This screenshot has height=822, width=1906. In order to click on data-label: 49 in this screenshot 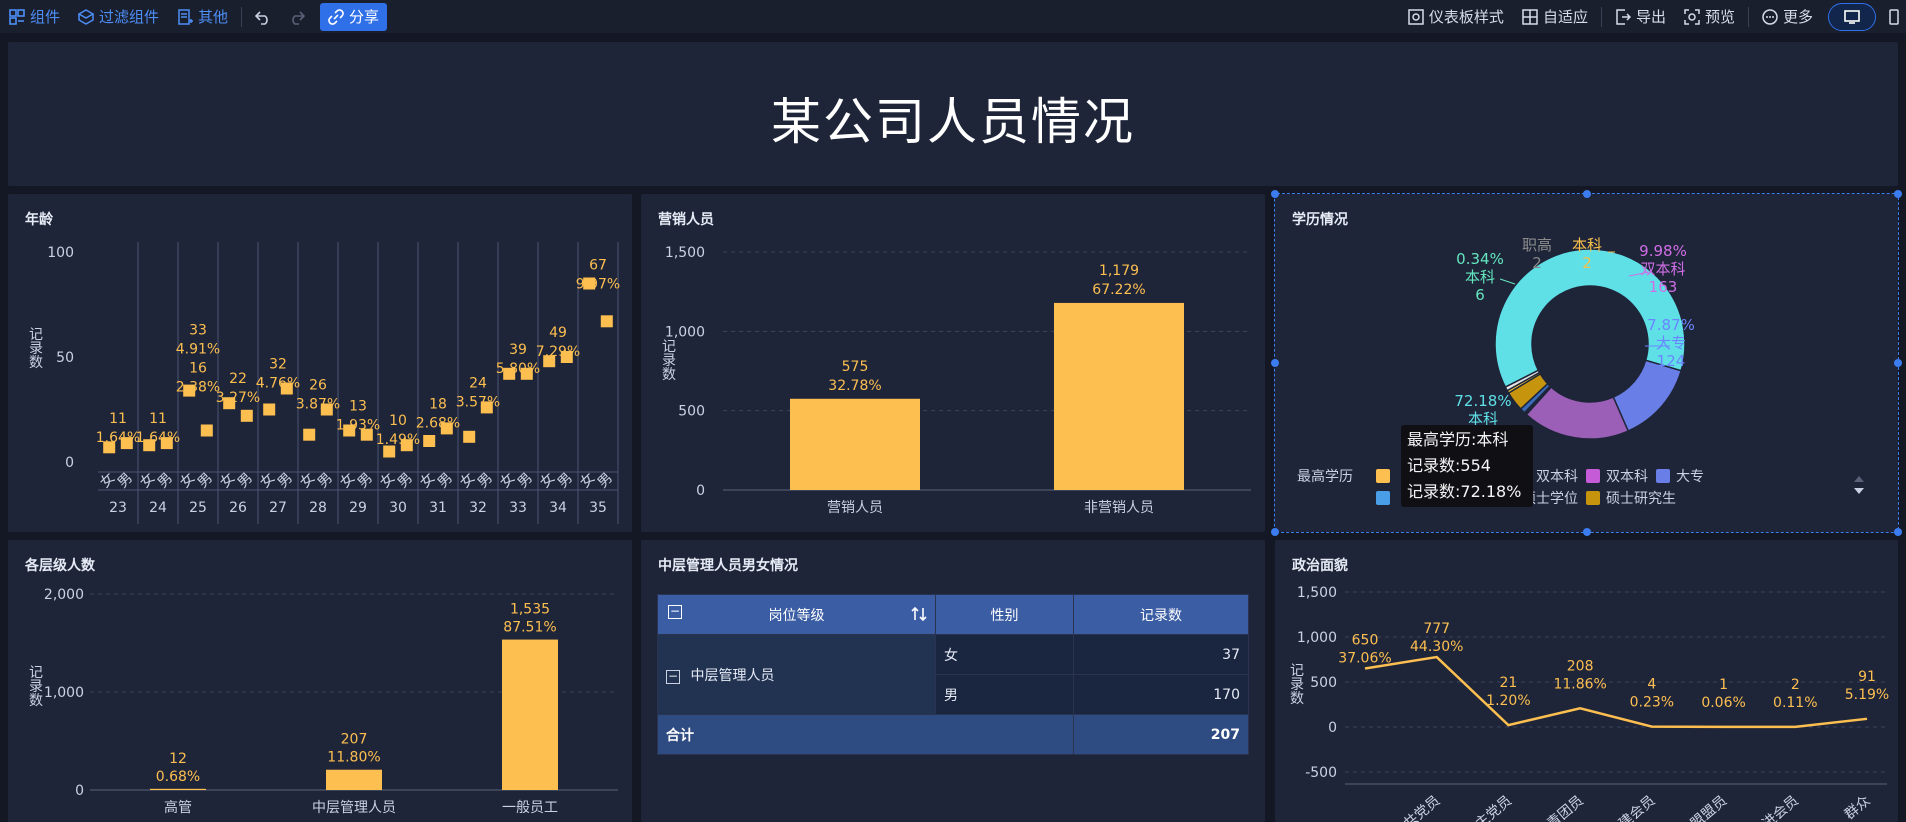, I will do `click(558, 333)`.